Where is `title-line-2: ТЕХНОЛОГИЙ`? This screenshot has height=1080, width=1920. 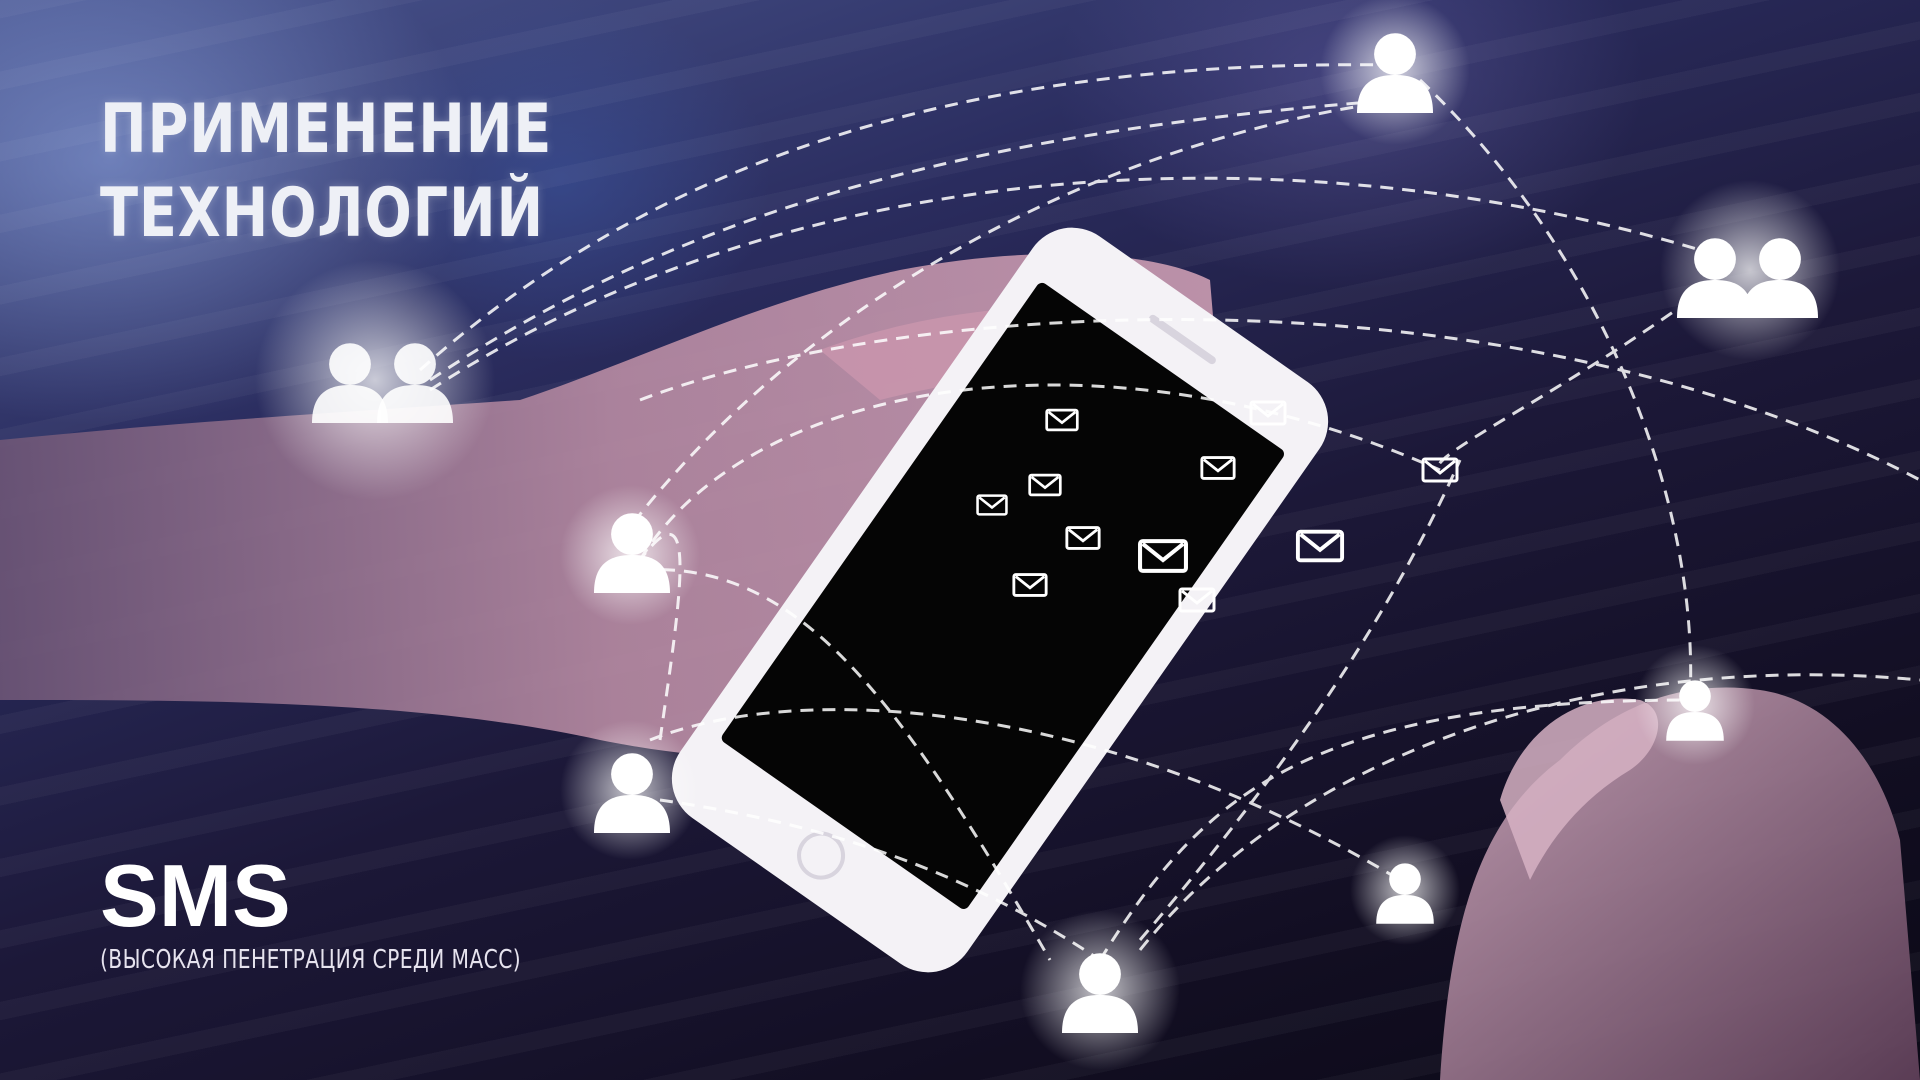
title-line-2: ТЕХНОЛОГИЙ is located at coordinates (322, 213).